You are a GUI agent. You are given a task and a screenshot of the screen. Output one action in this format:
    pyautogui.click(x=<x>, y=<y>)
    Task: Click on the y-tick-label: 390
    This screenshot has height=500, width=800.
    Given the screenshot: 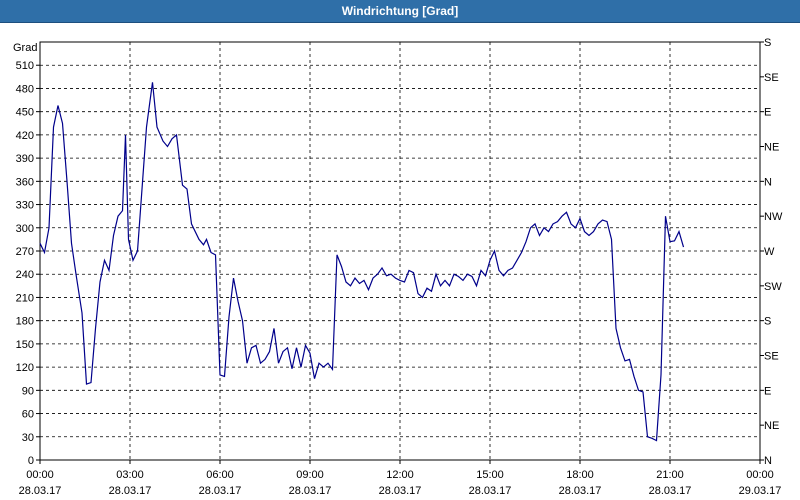 What is the action you would take?
    pyautogui.click(x=25, y=159)
    